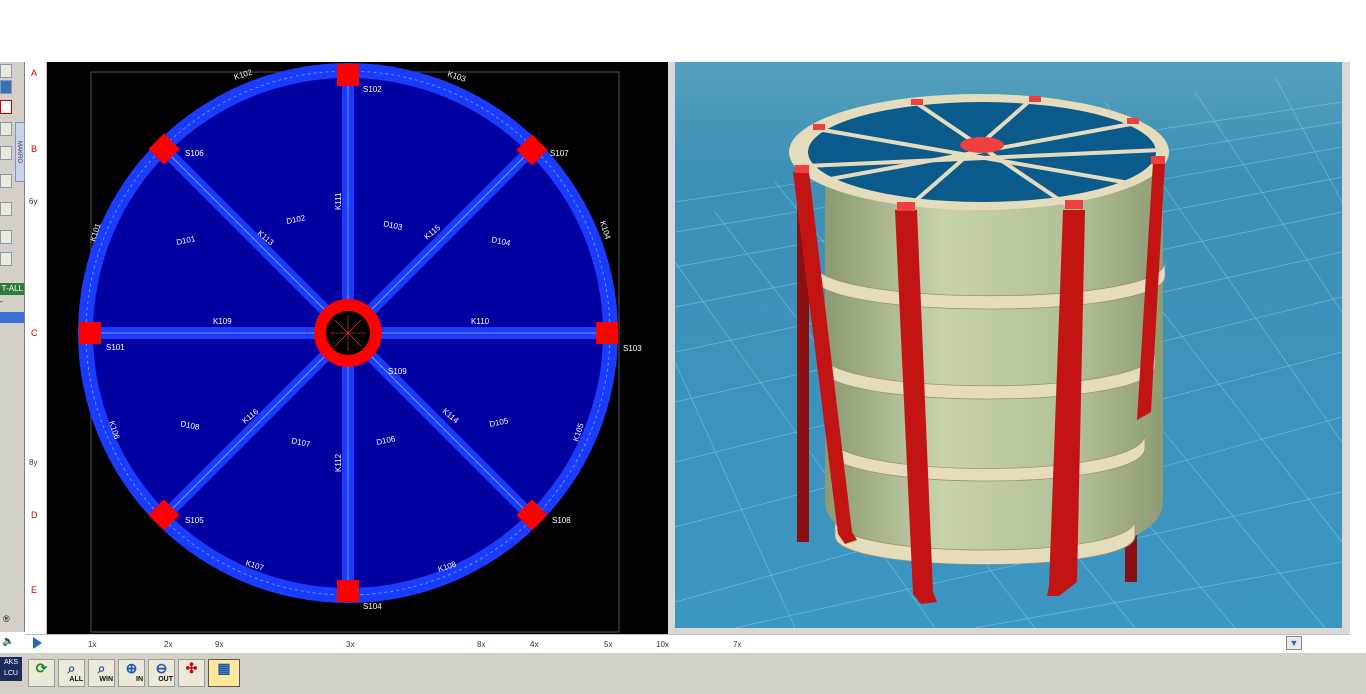 This screenshot has height=694, width=1366. Describe the element at coordinates (34, 73) in the screenshot. I see `axis-label-a: A` at that location.